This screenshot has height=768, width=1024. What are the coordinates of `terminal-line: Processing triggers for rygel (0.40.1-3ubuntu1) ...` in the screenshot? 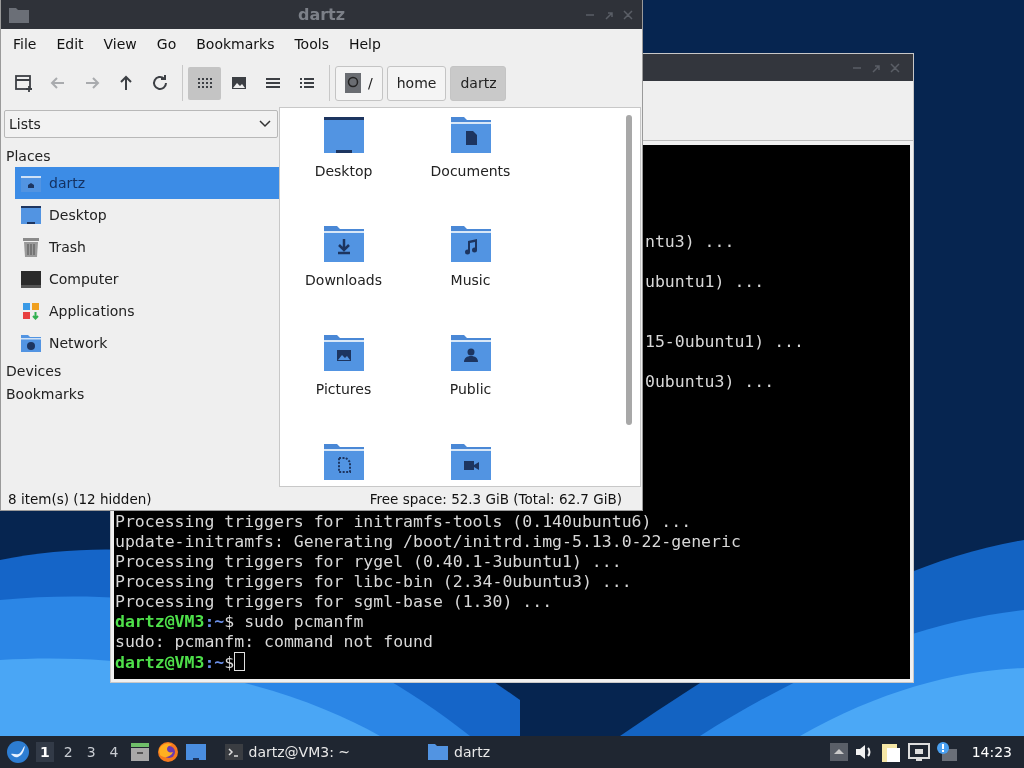 It's located at (368, 562).